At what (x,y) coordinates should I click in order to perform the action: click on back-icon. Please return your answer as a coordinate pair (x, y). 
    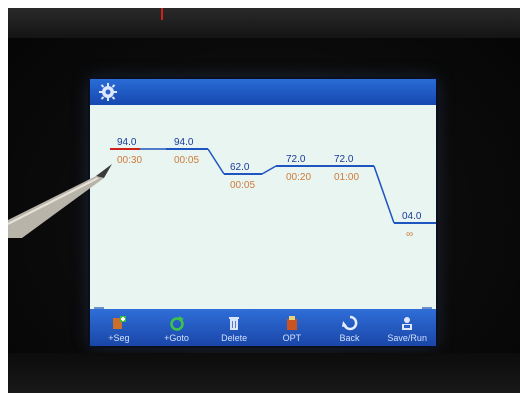
    Looking at the image, I should click on (349, 323).